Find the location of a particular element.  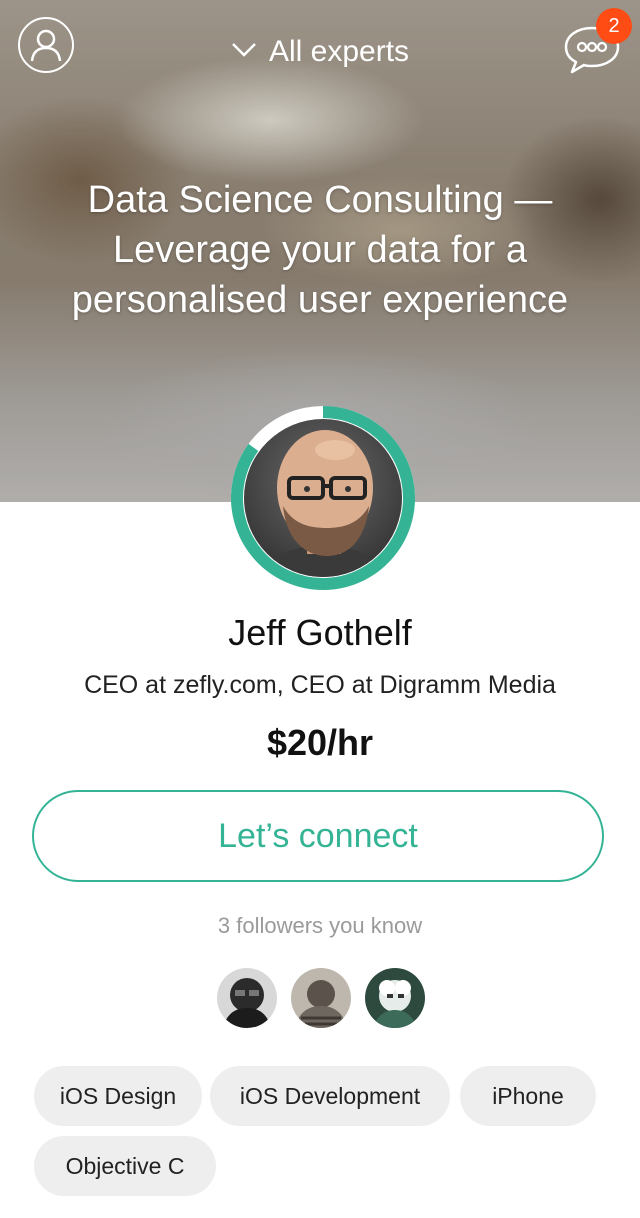

chevron-down-icon is located at coordinates (244, 50).